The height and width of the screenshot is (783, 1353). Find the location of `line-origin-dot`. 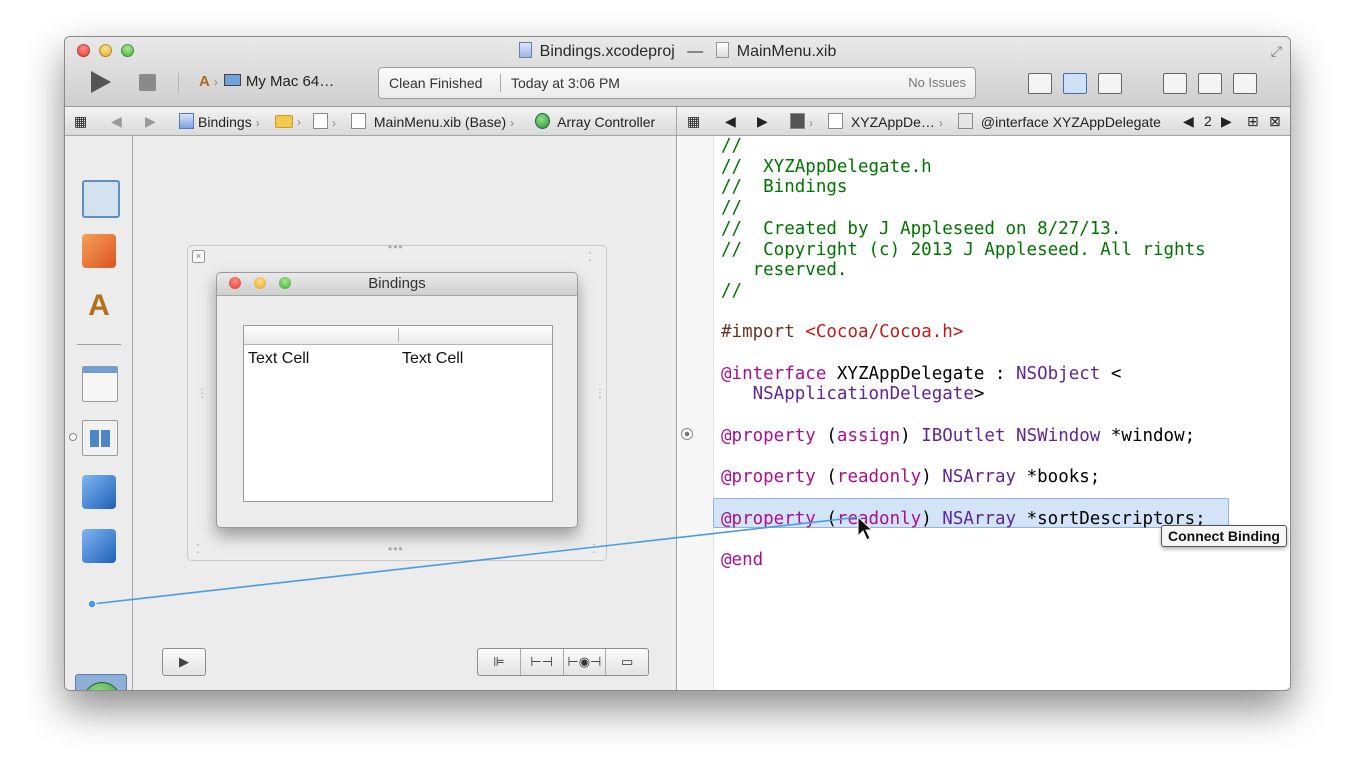

line-origin-dot is located at coordinates (92, 604).